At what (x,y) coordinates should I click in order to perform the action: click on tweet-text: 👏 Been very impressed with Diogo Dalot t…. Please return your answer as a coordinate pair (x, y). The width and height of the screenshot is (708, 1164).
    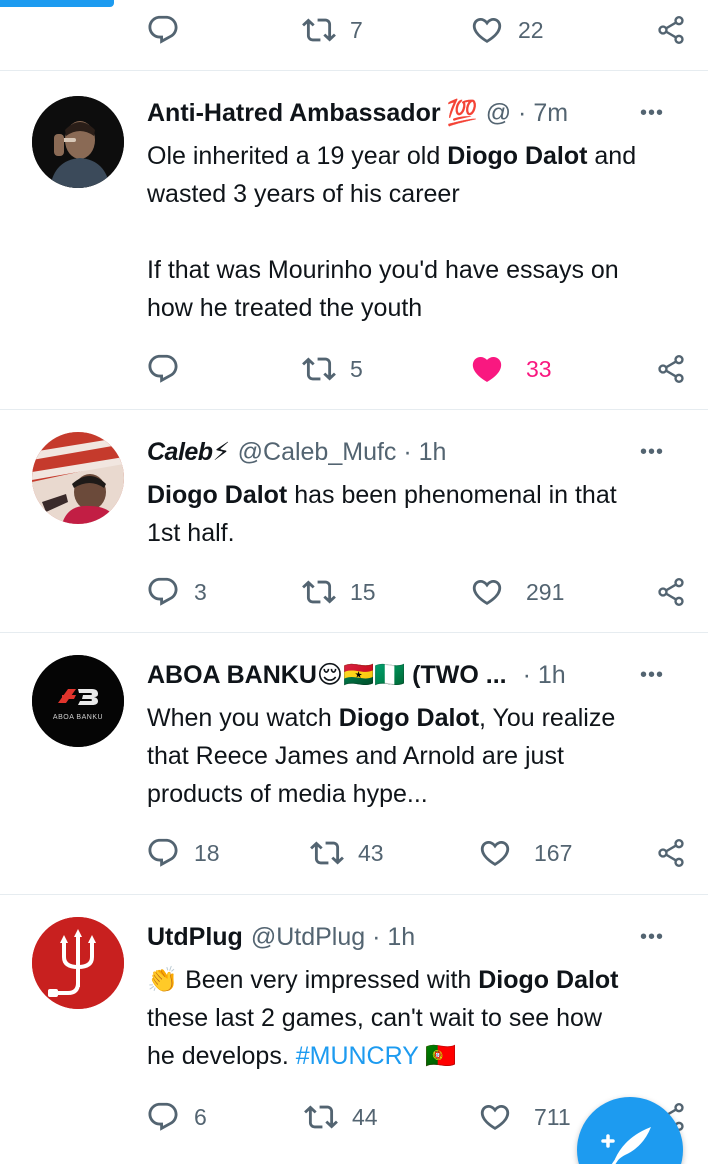
    Looking at the image, I should click on (418, 1018).